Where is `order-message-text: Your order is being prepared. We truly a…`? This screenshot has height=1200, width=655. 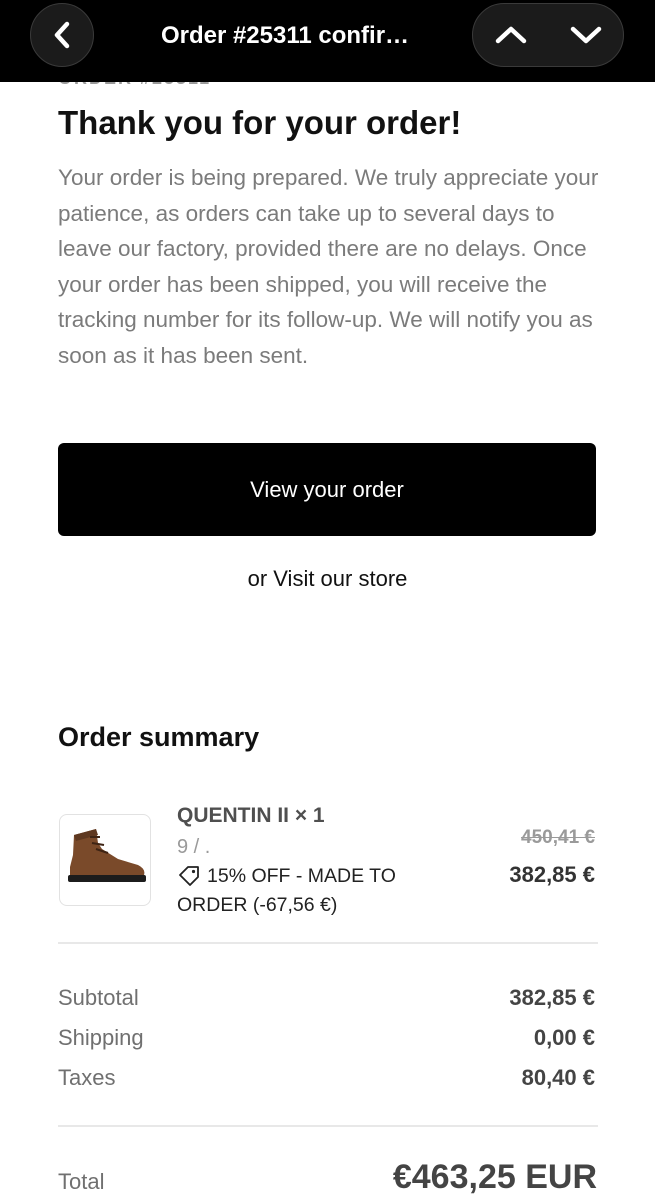 order-message-text: Your order is being prepared. We truly a… is located at coordinates (328, 266).